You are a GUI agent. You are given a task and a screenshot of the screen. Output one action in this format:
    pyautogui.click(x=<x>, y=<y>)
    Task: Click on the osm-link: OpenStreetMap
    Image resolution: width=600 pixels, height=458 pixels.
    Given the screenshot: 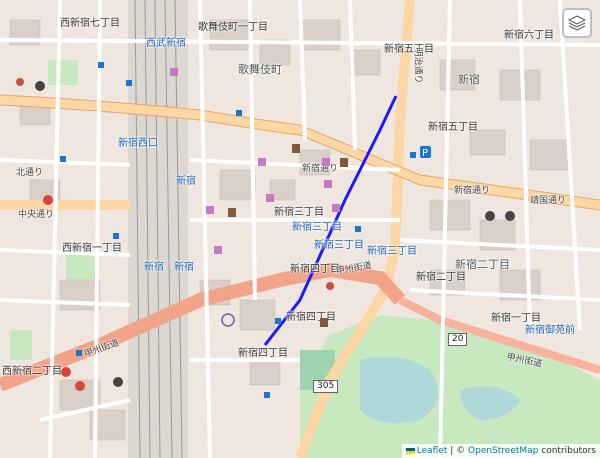 What is the action you would take?
    pyautogui.click(x=503, y=451)
    